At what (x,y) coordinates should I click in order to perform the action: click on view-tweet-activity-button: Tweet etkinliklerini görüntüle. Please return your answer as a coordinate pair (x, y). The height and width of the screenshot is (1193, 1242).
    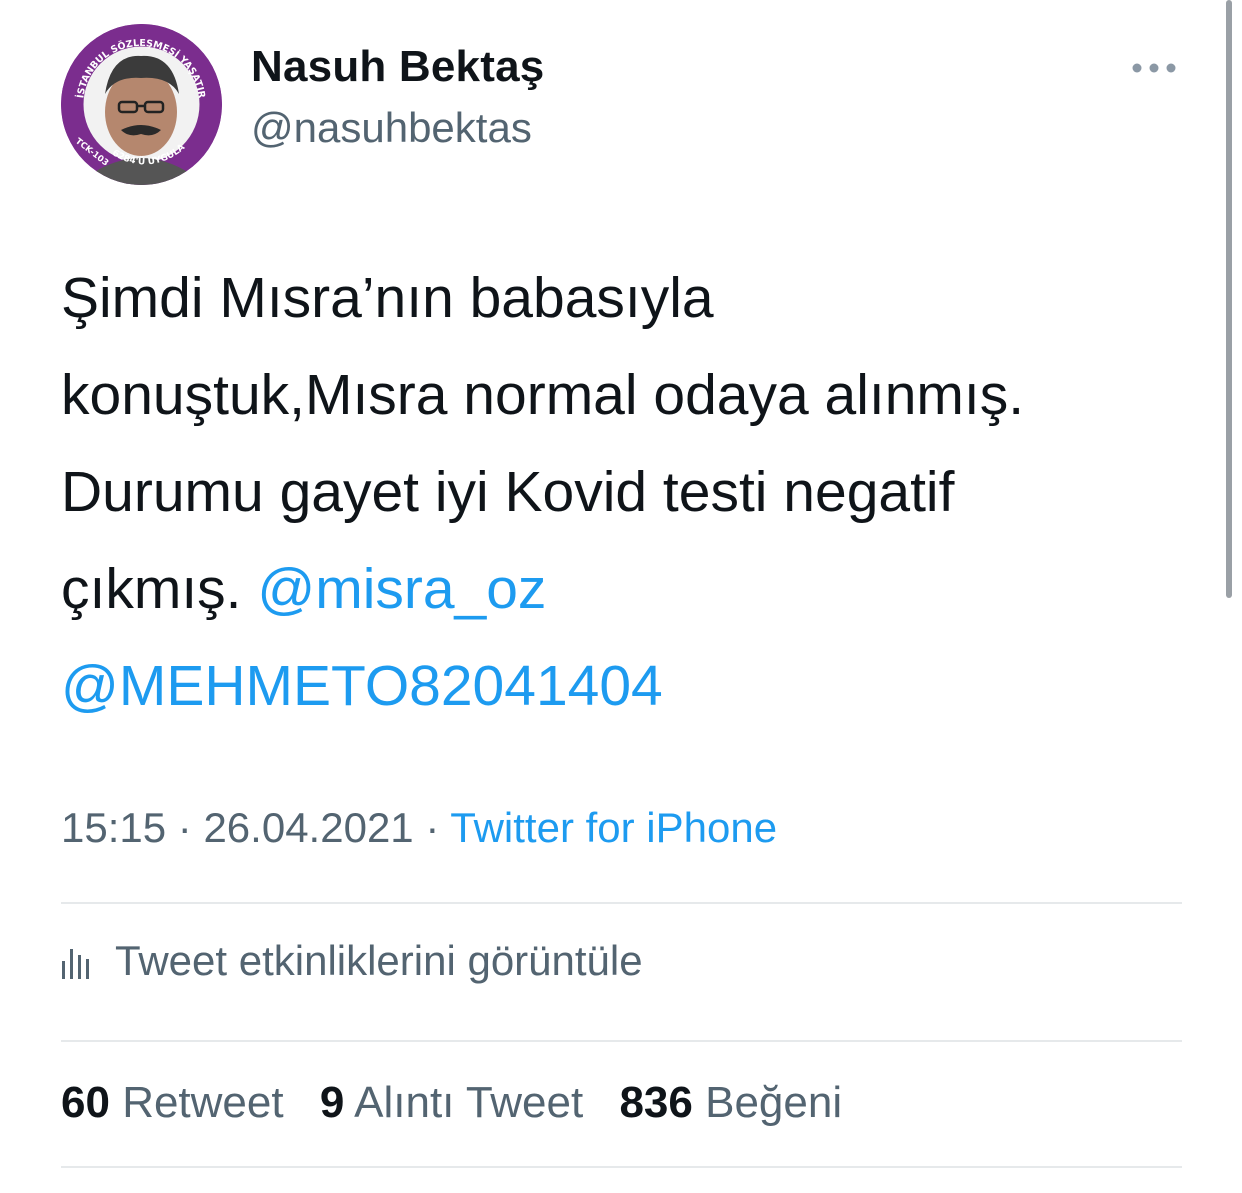
    Looking at the image, I should click on (352, 961).